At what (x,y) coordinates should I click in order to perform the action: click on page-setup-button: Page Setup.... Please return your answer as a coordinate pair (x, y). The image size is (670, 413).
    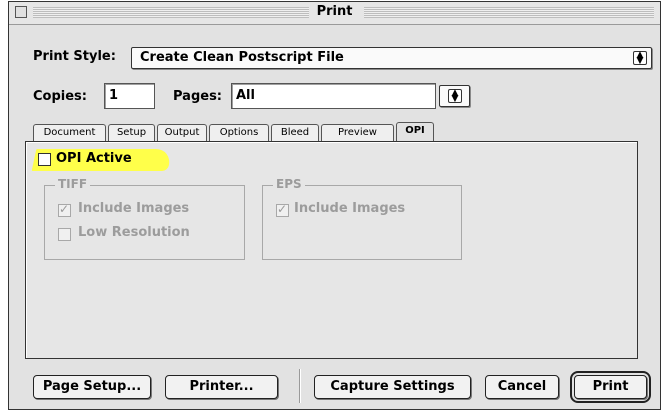
    Looking at the image, I should click on (92, 387).